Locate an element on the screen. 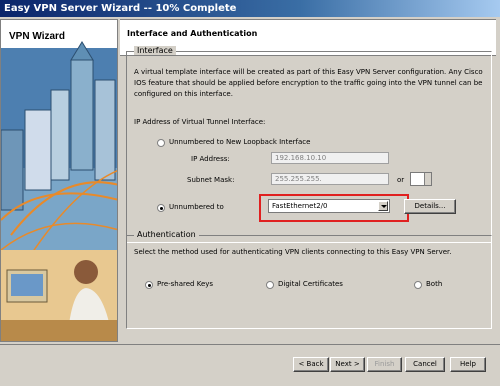 Image resolution: width=500 pixels, height=386 pixels. or-label: or is located at coordinates (401, 180).